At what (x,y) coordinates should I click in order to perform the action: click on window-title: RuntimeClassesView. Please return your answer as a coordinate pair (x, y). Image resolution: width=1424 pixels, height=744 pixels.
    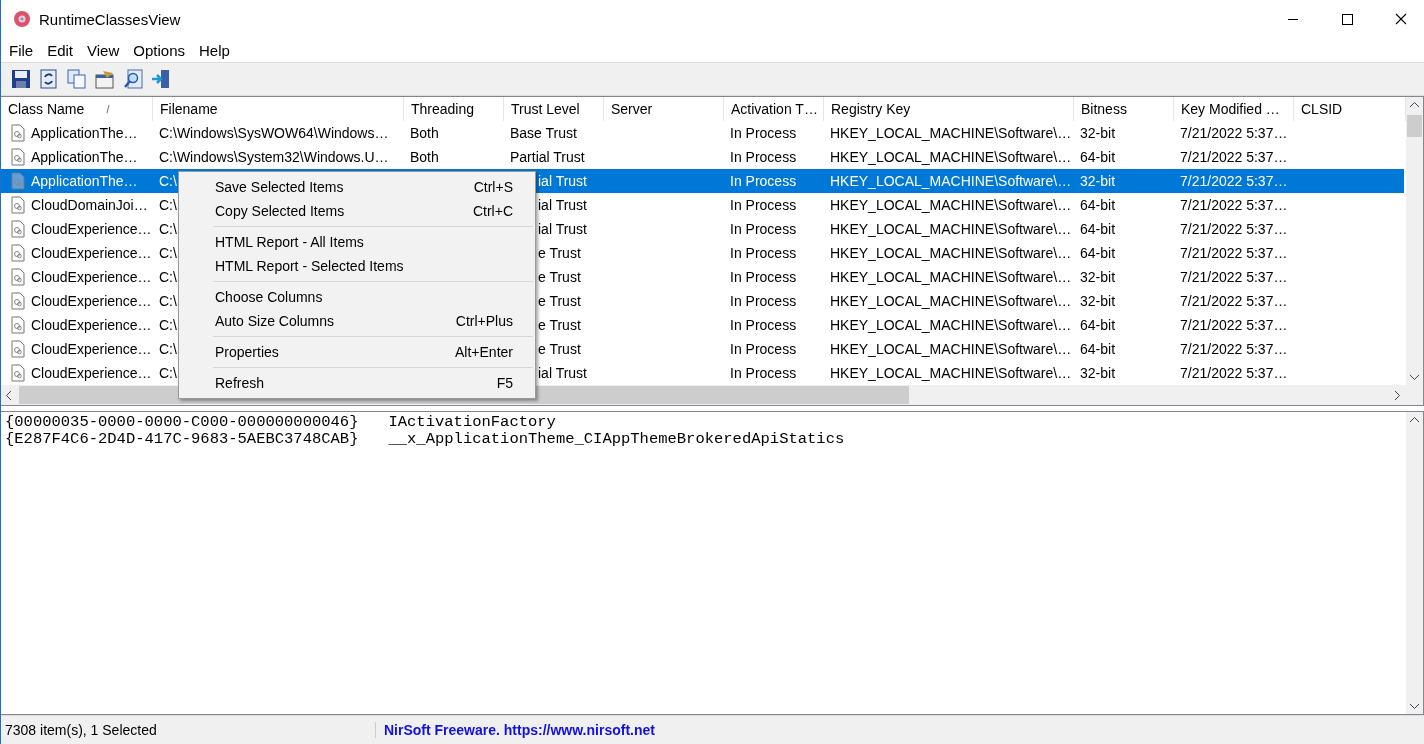
    Looking at the image, I should click on (110, 19).